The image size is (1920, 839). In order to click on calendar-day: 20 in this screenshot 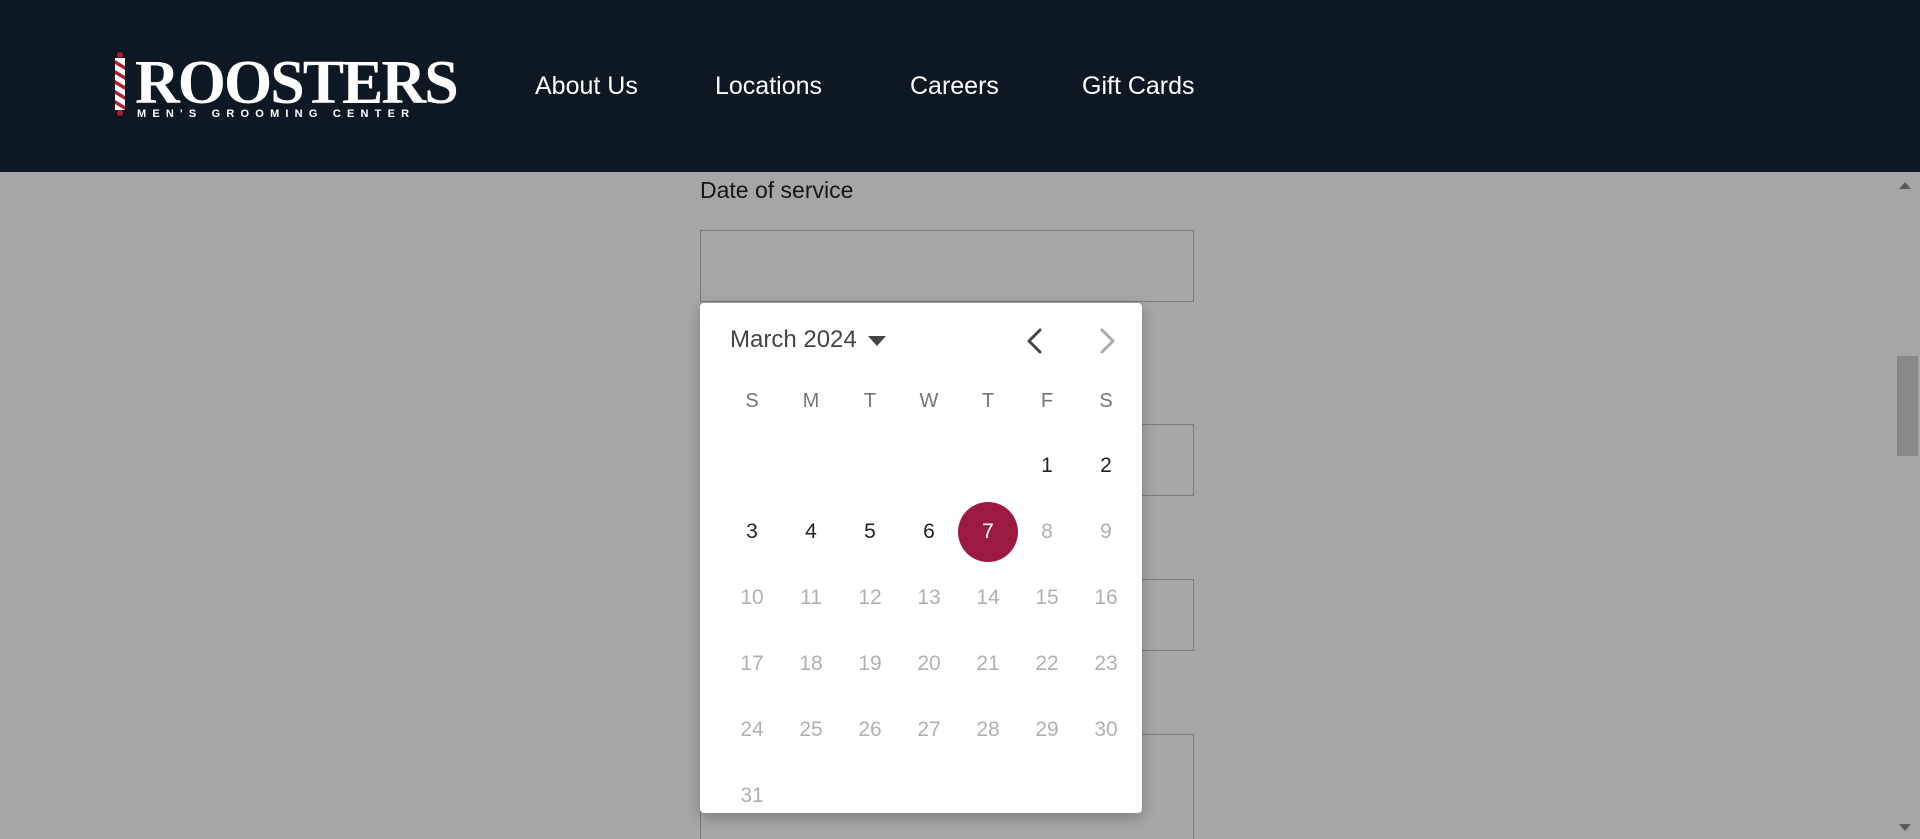, I will do `click(929, 663)`.